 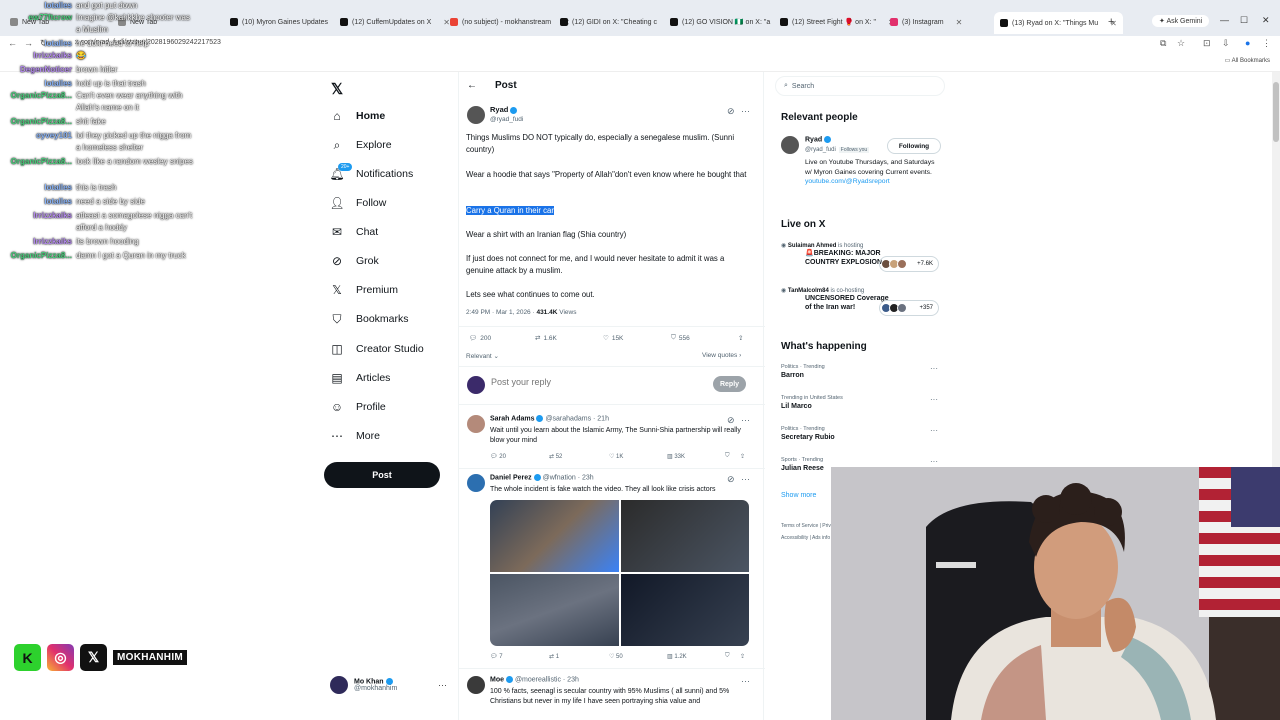 I want to click on tab-instagram: (3) Instagram ✕, so click(x=926, y=22).